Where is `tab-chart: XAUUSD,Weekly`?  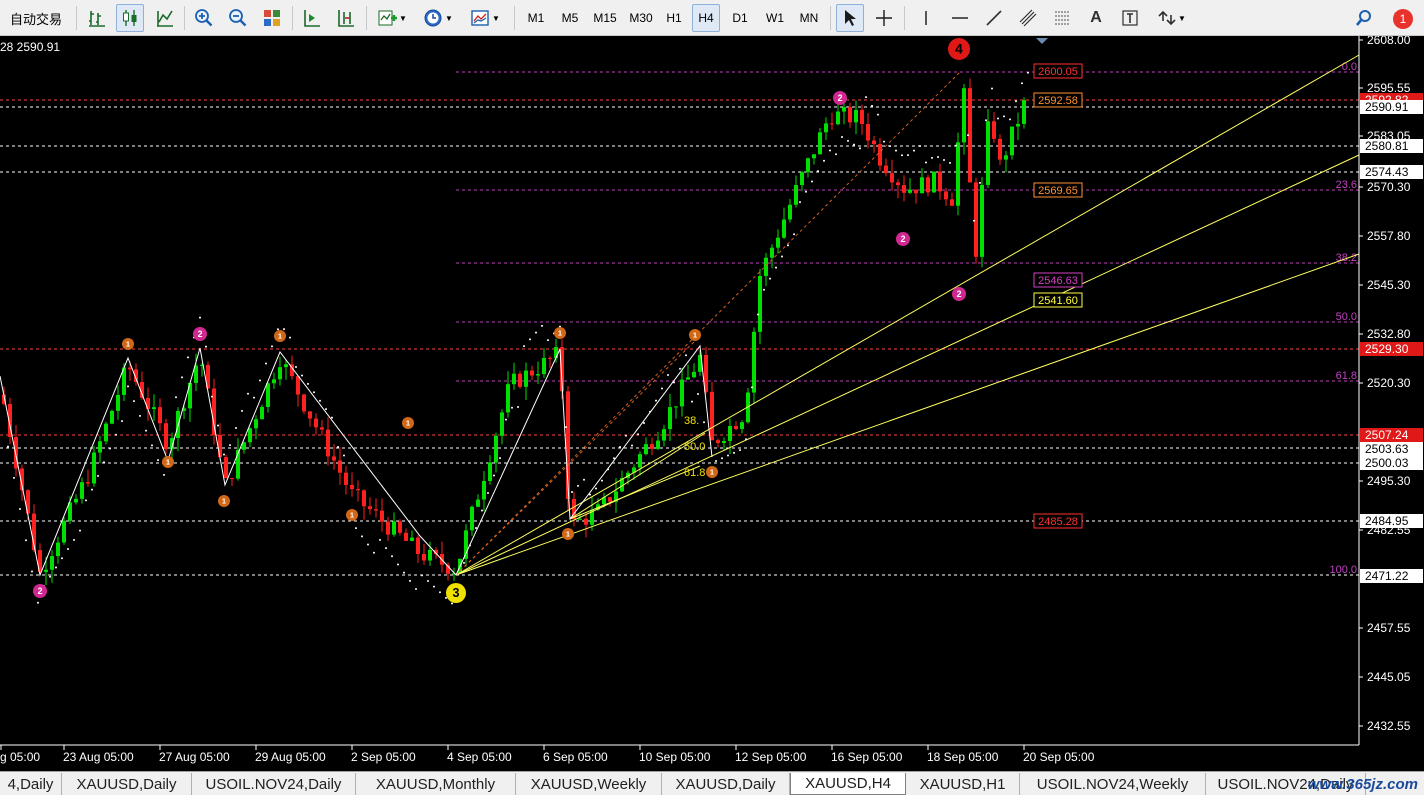 tab-chart: XAUUSD,Weekly is located at coordinates (589, 784).